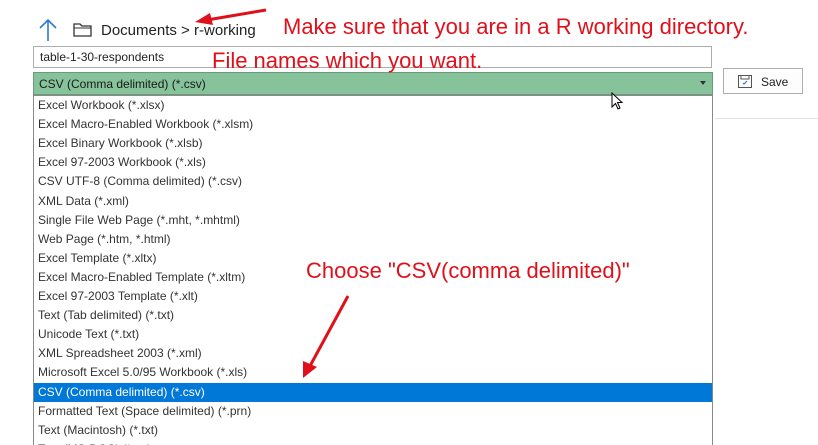  I want to click on dropdown-option: Microsoft Excel 5.0/95 Workbook (*.xls), so click(373, 372).